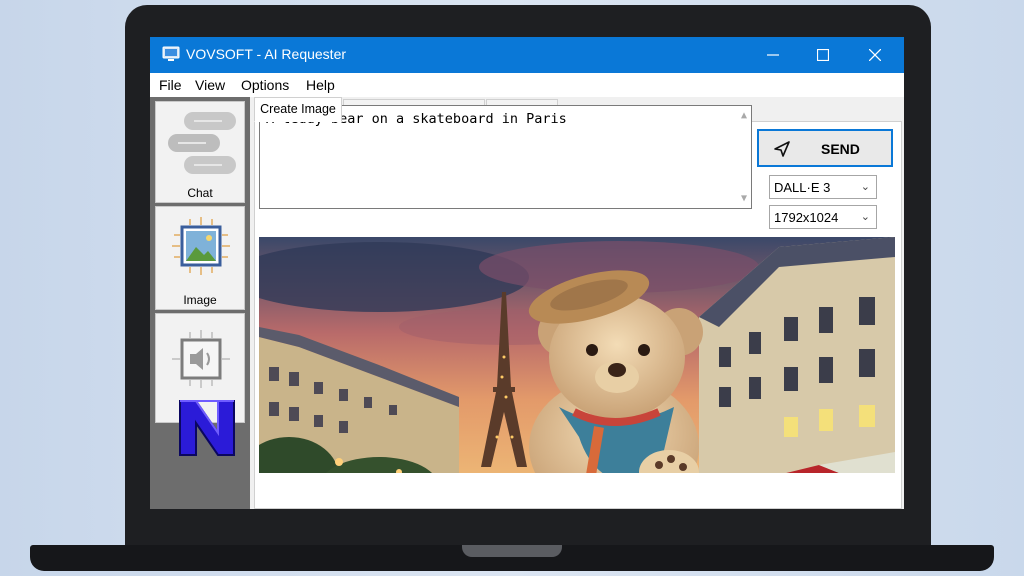  I want to click on minimize-button, so click(773, 55).